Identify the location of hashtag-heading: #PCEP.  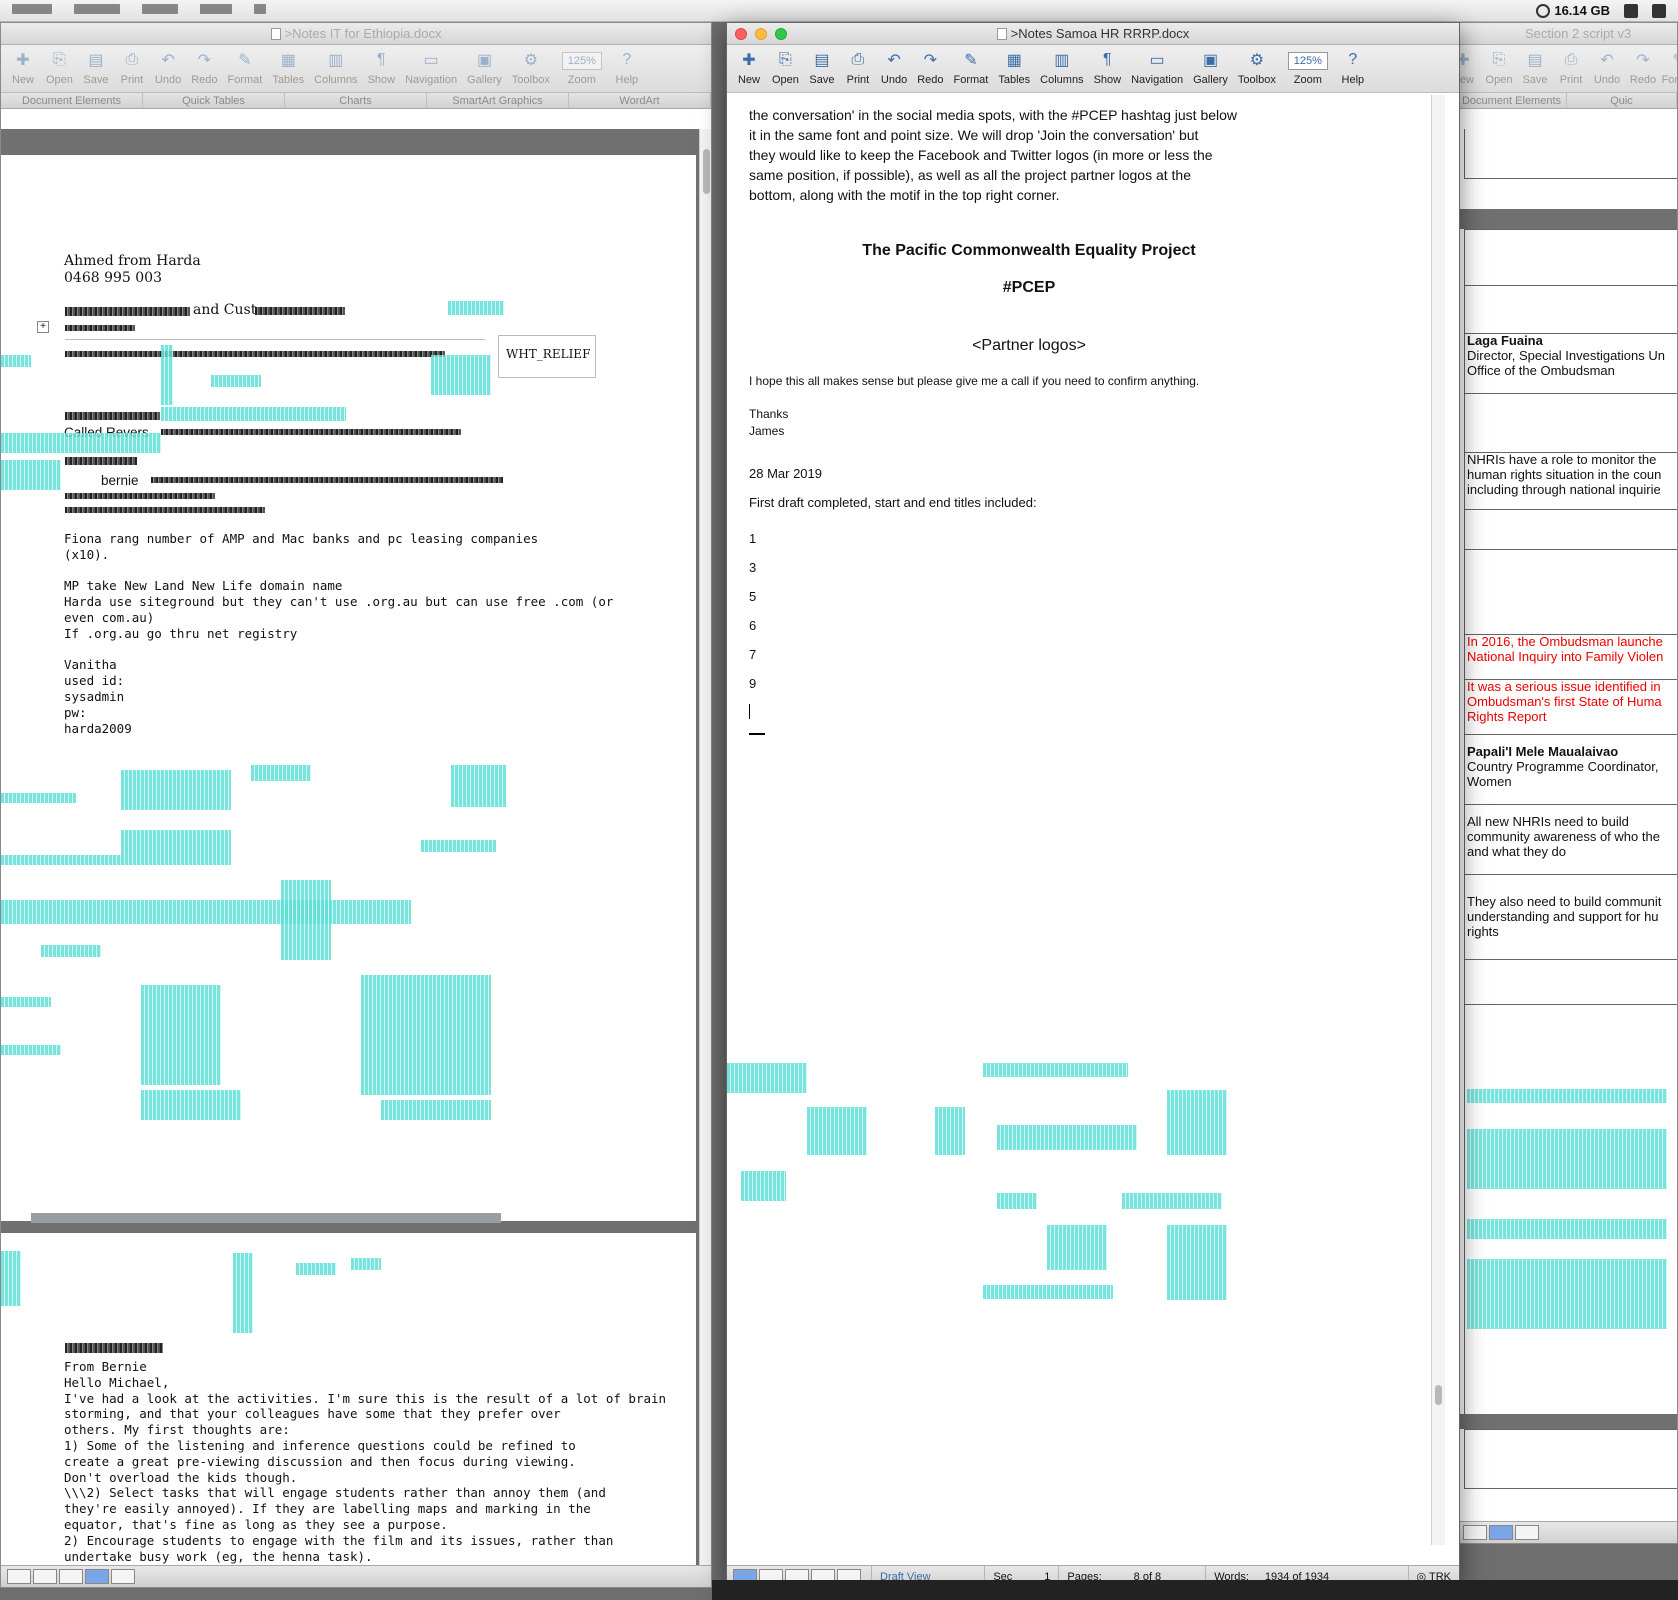
(1029, 287).